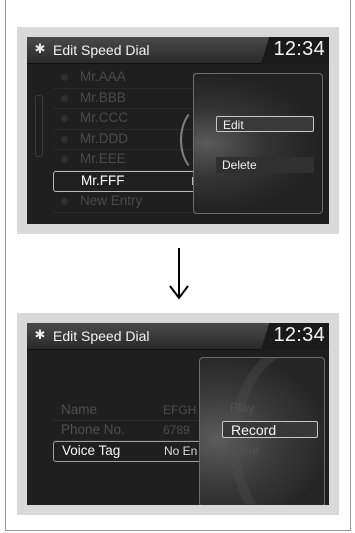 The width and height of the screenshot is (355, 533). Describe the element at coordinates (251, 143) in the screenshot. I see `options-popup: Edit Delete` at that location.